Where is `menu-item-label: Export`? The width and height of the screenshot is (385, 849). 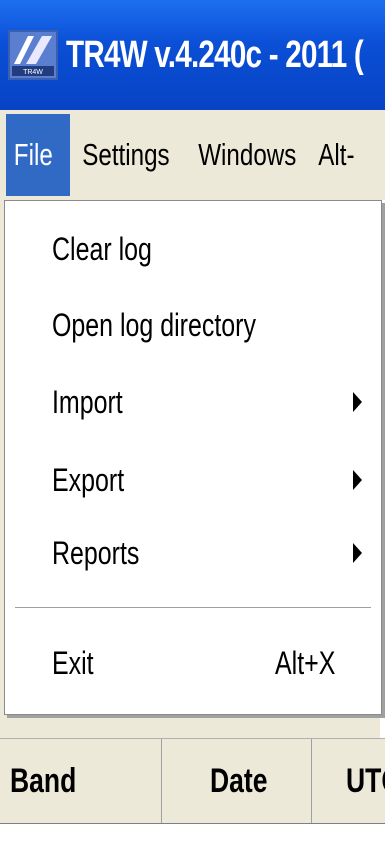 menu-item-label: Export is located at coordinates (88, 480).